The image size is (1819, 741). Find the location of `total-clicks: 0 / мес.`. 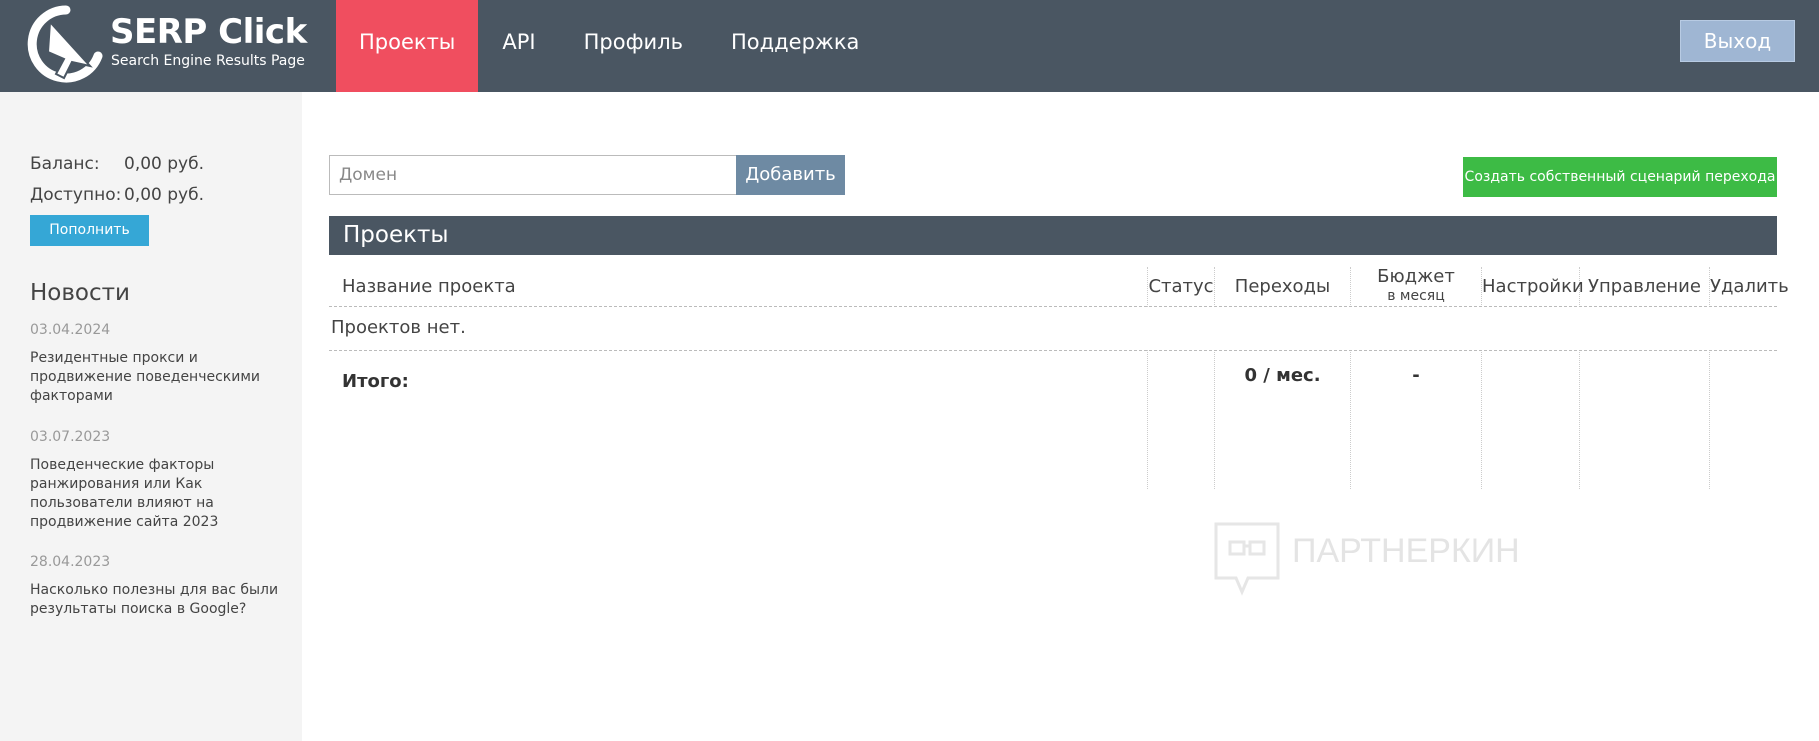

total-clicks: 0 / мес. is located at coordinates (1282, 375).